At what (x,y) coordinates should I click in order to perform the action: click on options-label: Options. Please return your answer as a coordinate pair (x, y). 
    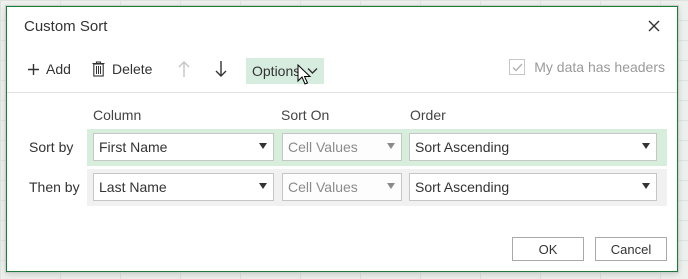
    Looking at the image, I should click on (276, 71).